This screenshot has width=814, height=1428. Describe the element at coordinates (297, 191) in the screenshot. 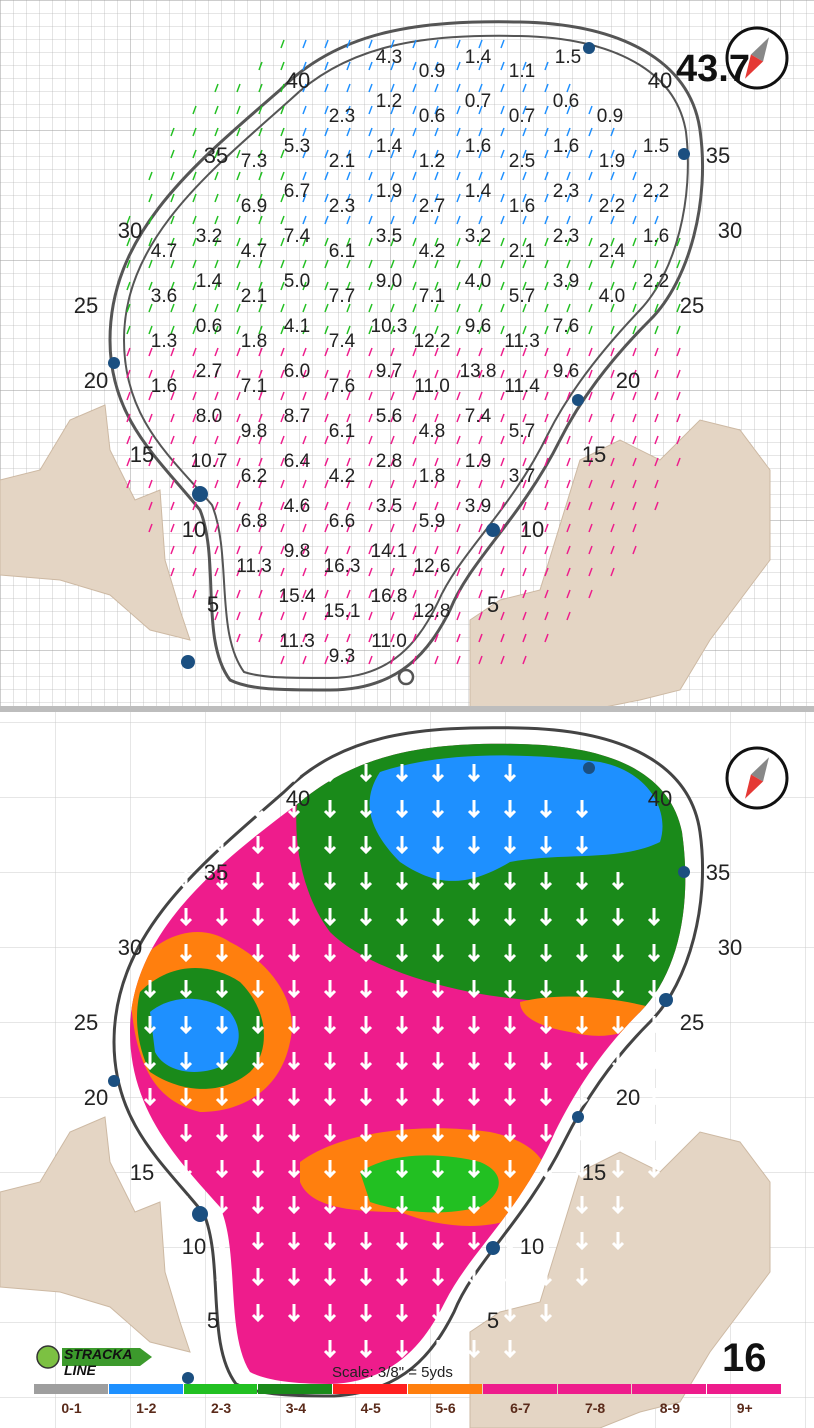

I see `slope-value-label: 6.7` at that location.